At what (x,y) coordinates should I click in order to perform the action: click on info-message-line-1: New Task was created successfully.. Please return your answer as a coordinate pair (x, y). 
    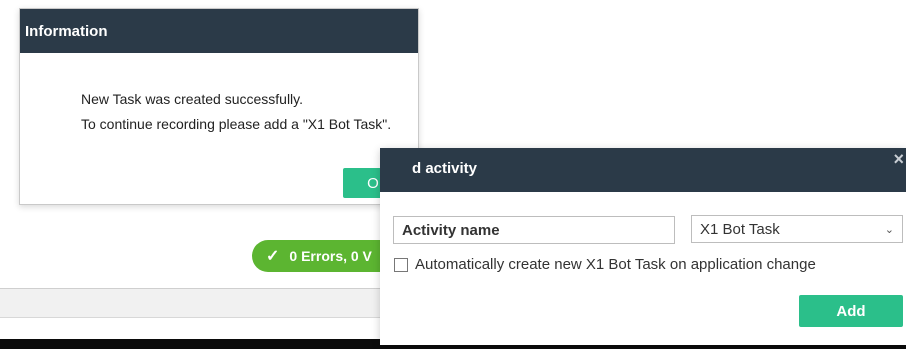
    Looking at the image, I should click on (192, 99).